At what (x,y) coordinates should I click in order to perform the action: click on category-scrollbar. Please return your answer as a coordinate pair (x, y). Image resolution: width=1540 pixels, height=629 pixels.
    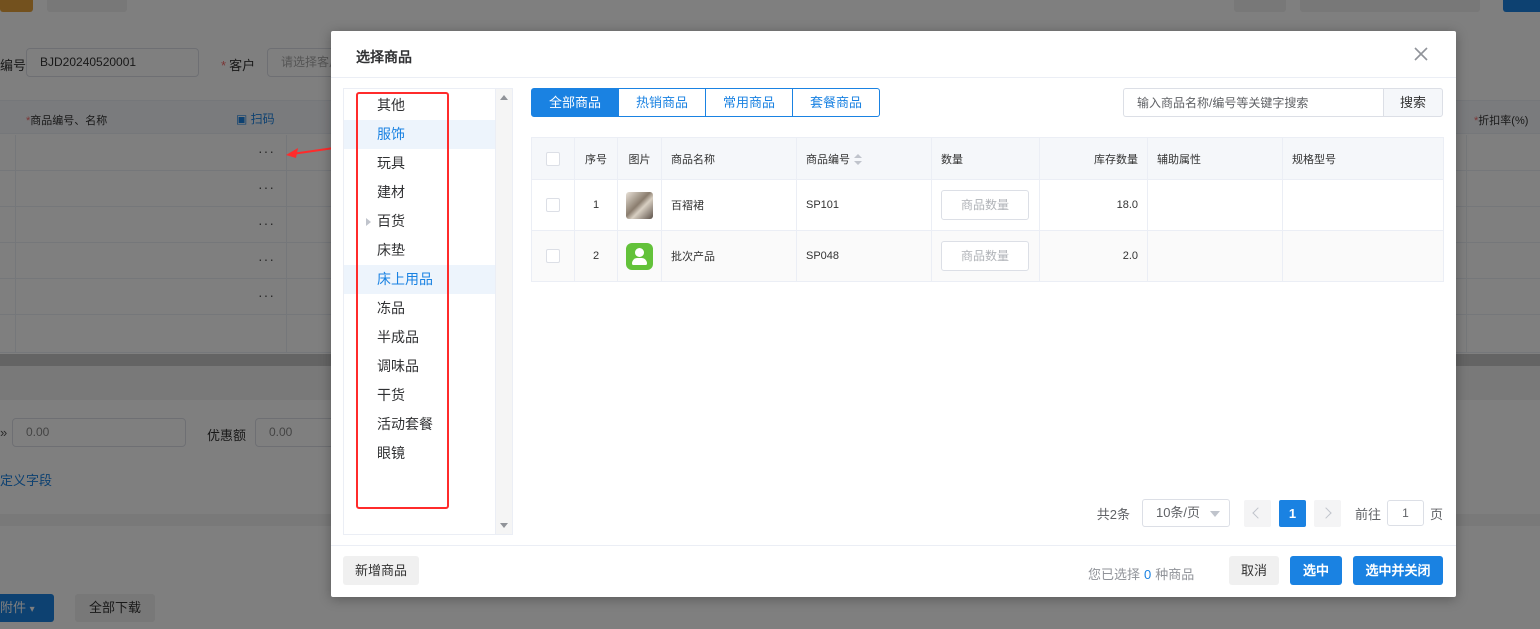
    Looking at the image, I should click on (503, 311).